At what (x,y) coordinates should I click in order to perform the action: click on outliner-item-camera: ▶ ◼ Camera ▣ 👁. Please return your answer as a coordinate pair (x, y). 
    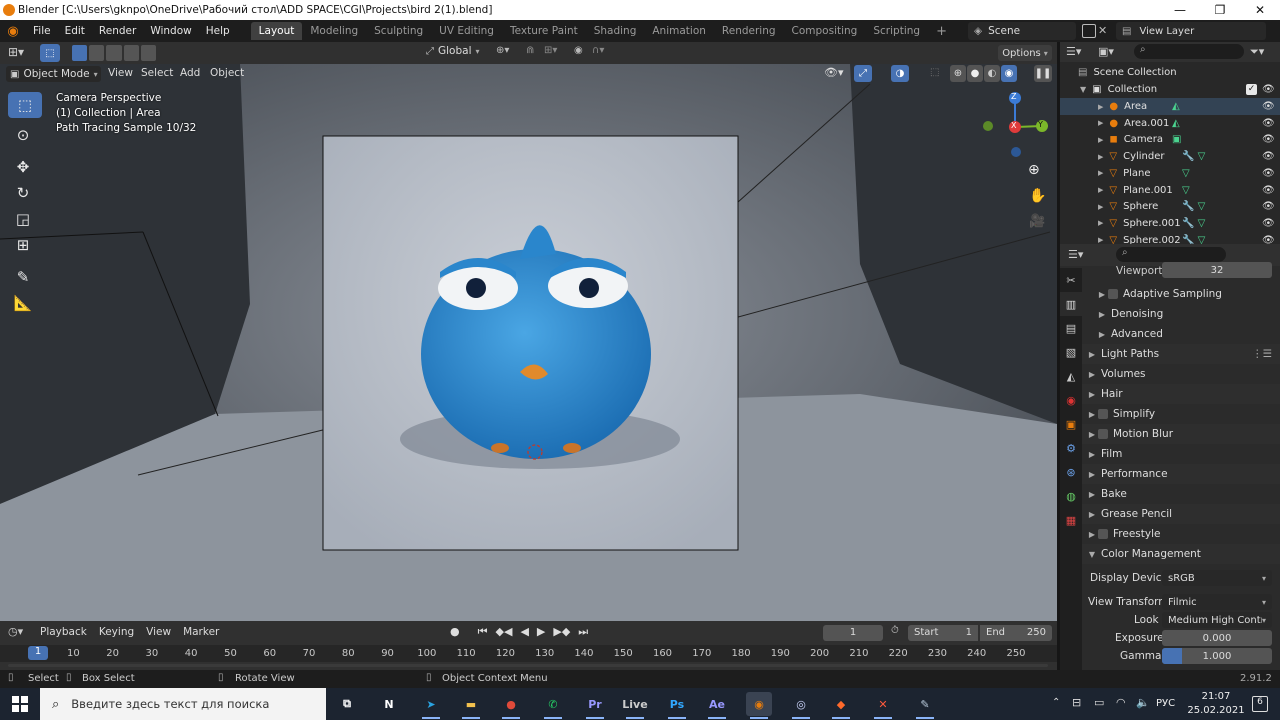
    Looking at the image, I should click on (1170, 139).